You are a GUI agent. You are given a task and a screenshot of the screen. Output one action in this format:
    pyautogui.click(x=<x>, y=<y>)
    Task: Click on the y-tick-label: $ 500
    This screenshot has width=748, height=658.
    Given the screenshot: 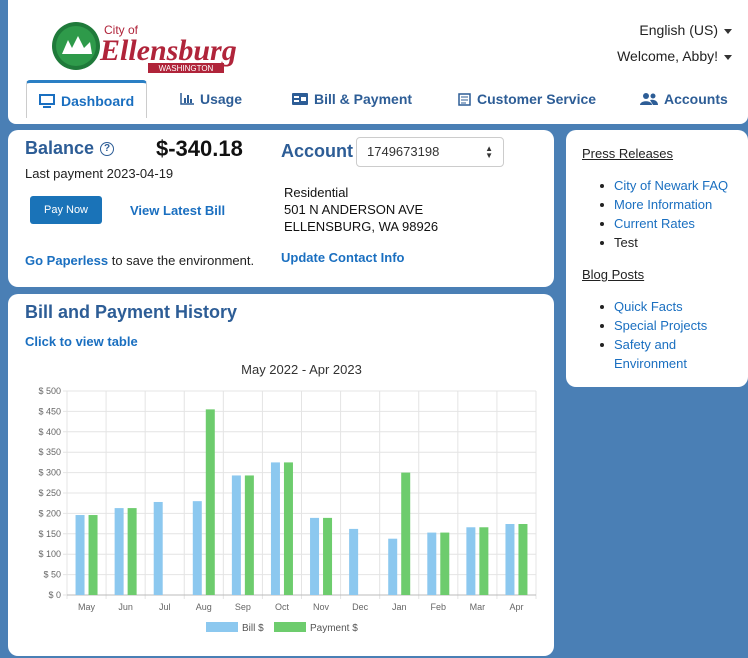 What is the action you would take?
    pyautogui.click(x=49, y=391)
    